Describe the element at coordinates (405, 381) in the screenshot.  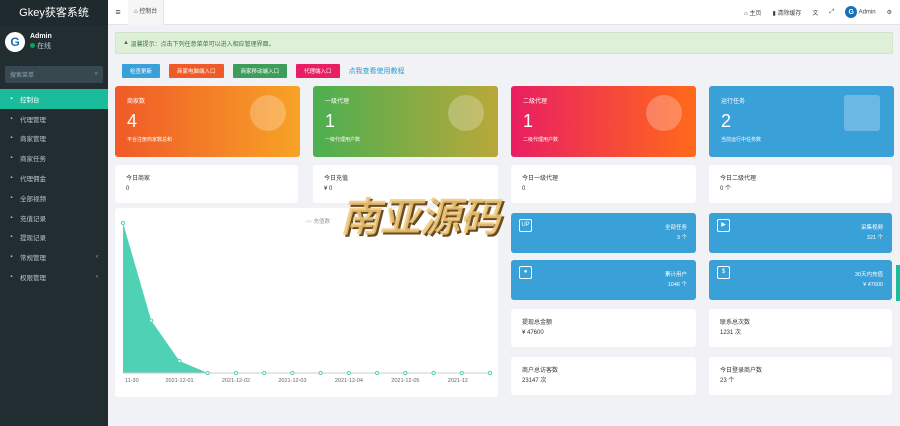
I see `x-tick-label: 2021-12-05` at that location.